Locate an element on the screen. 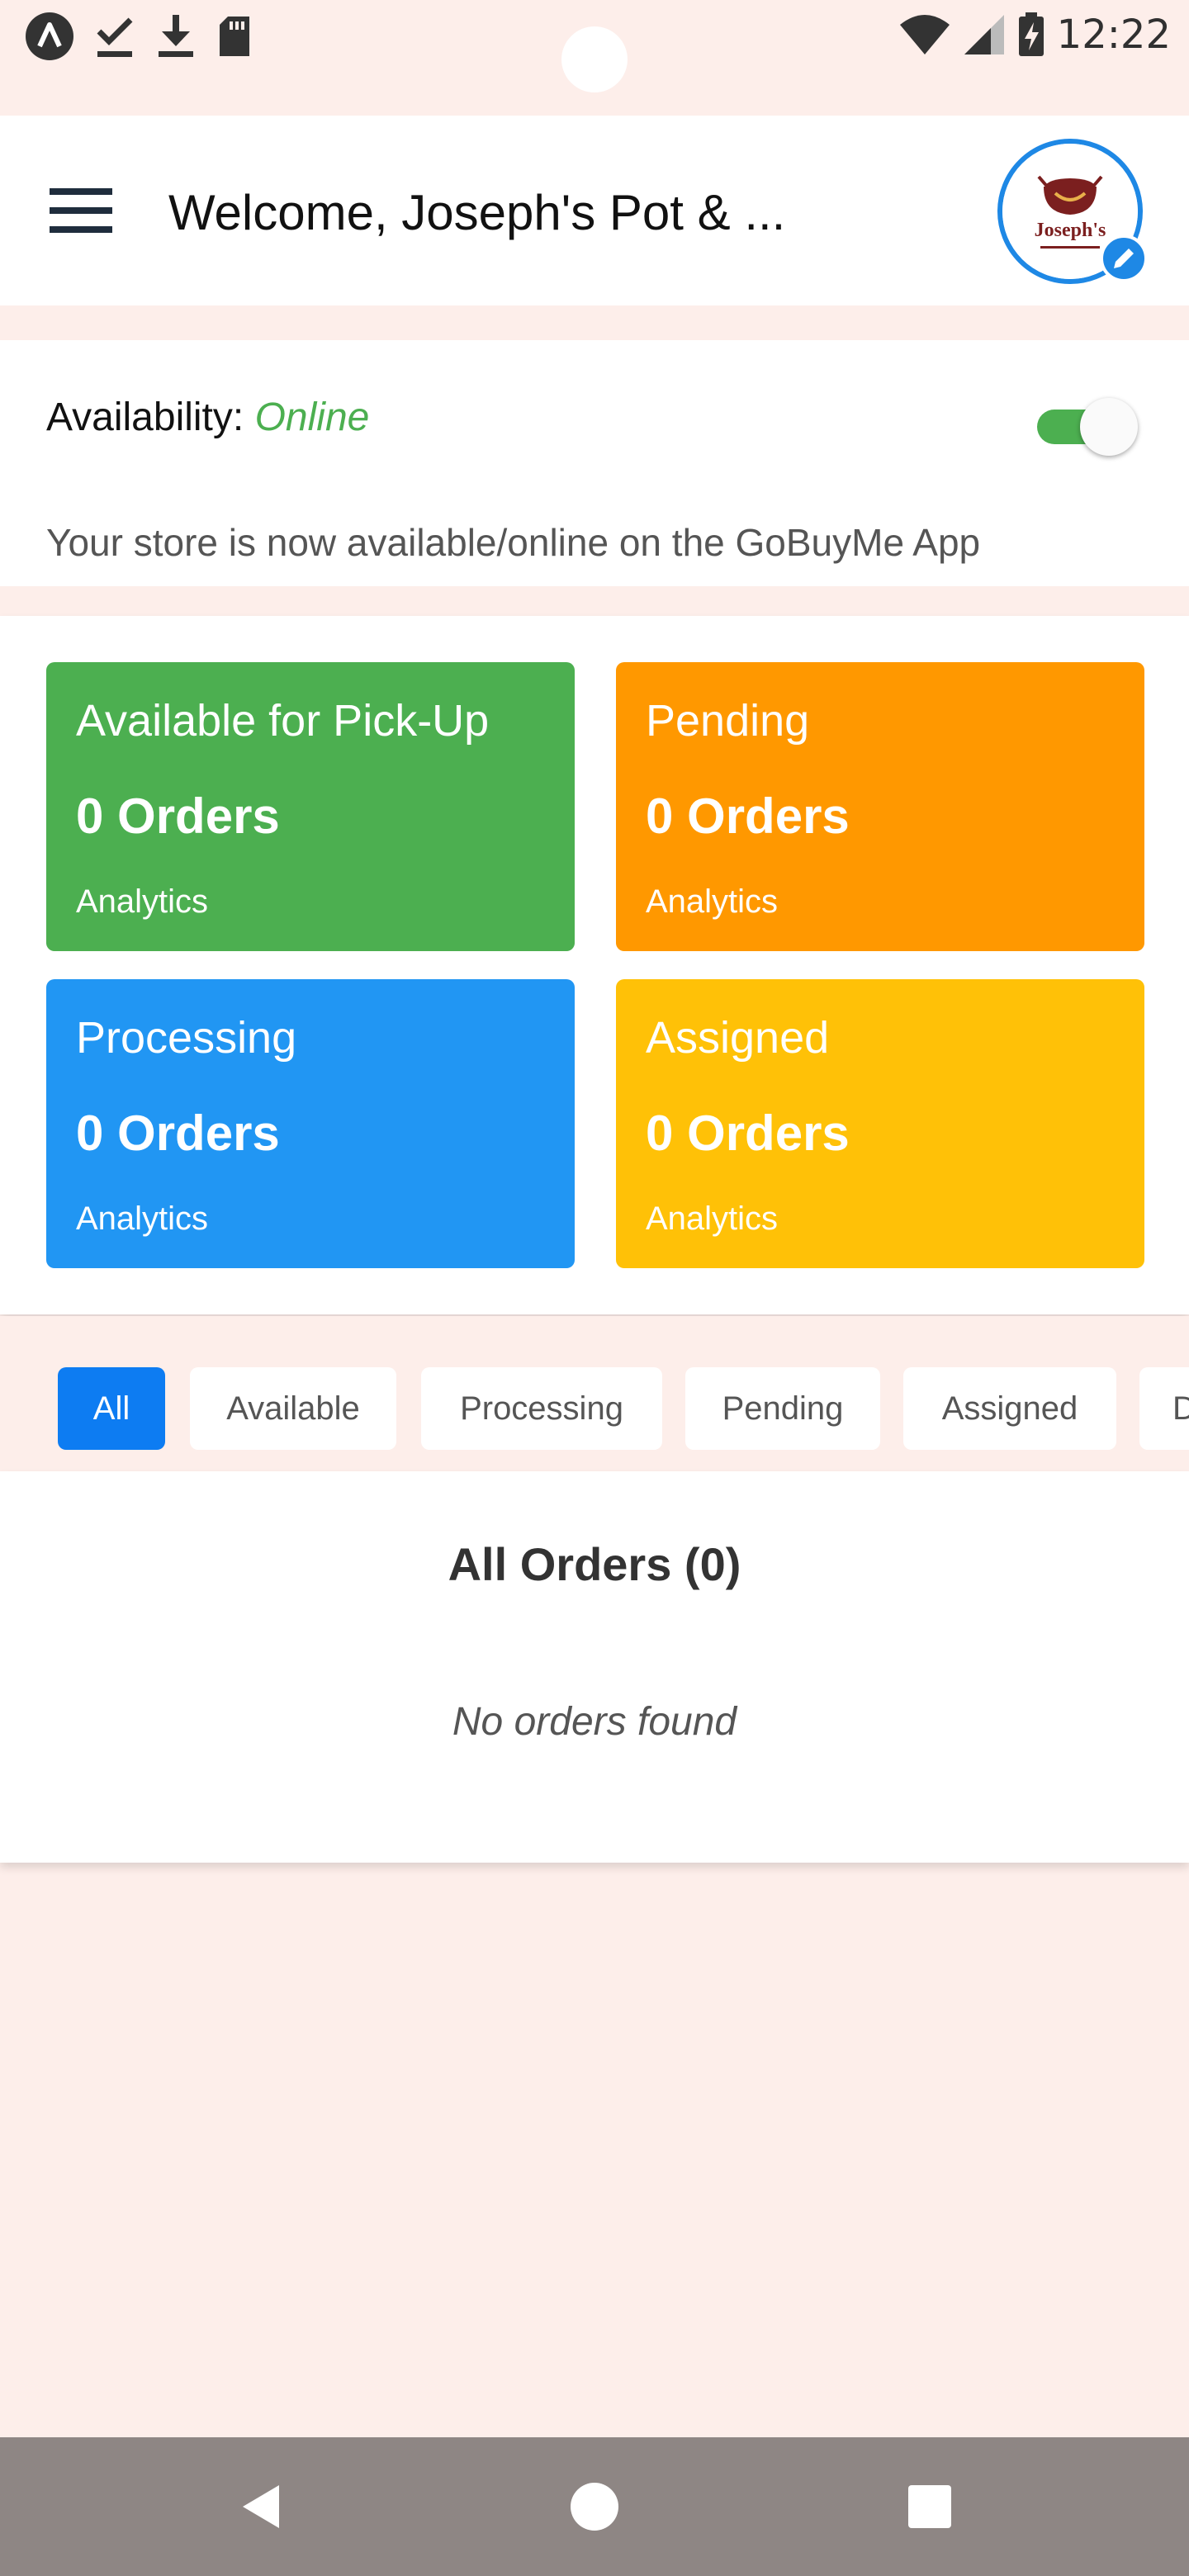 The height and width of the screenshot is (2576, 1189). battery-charging-icon is located at coordinates (1031, 34).